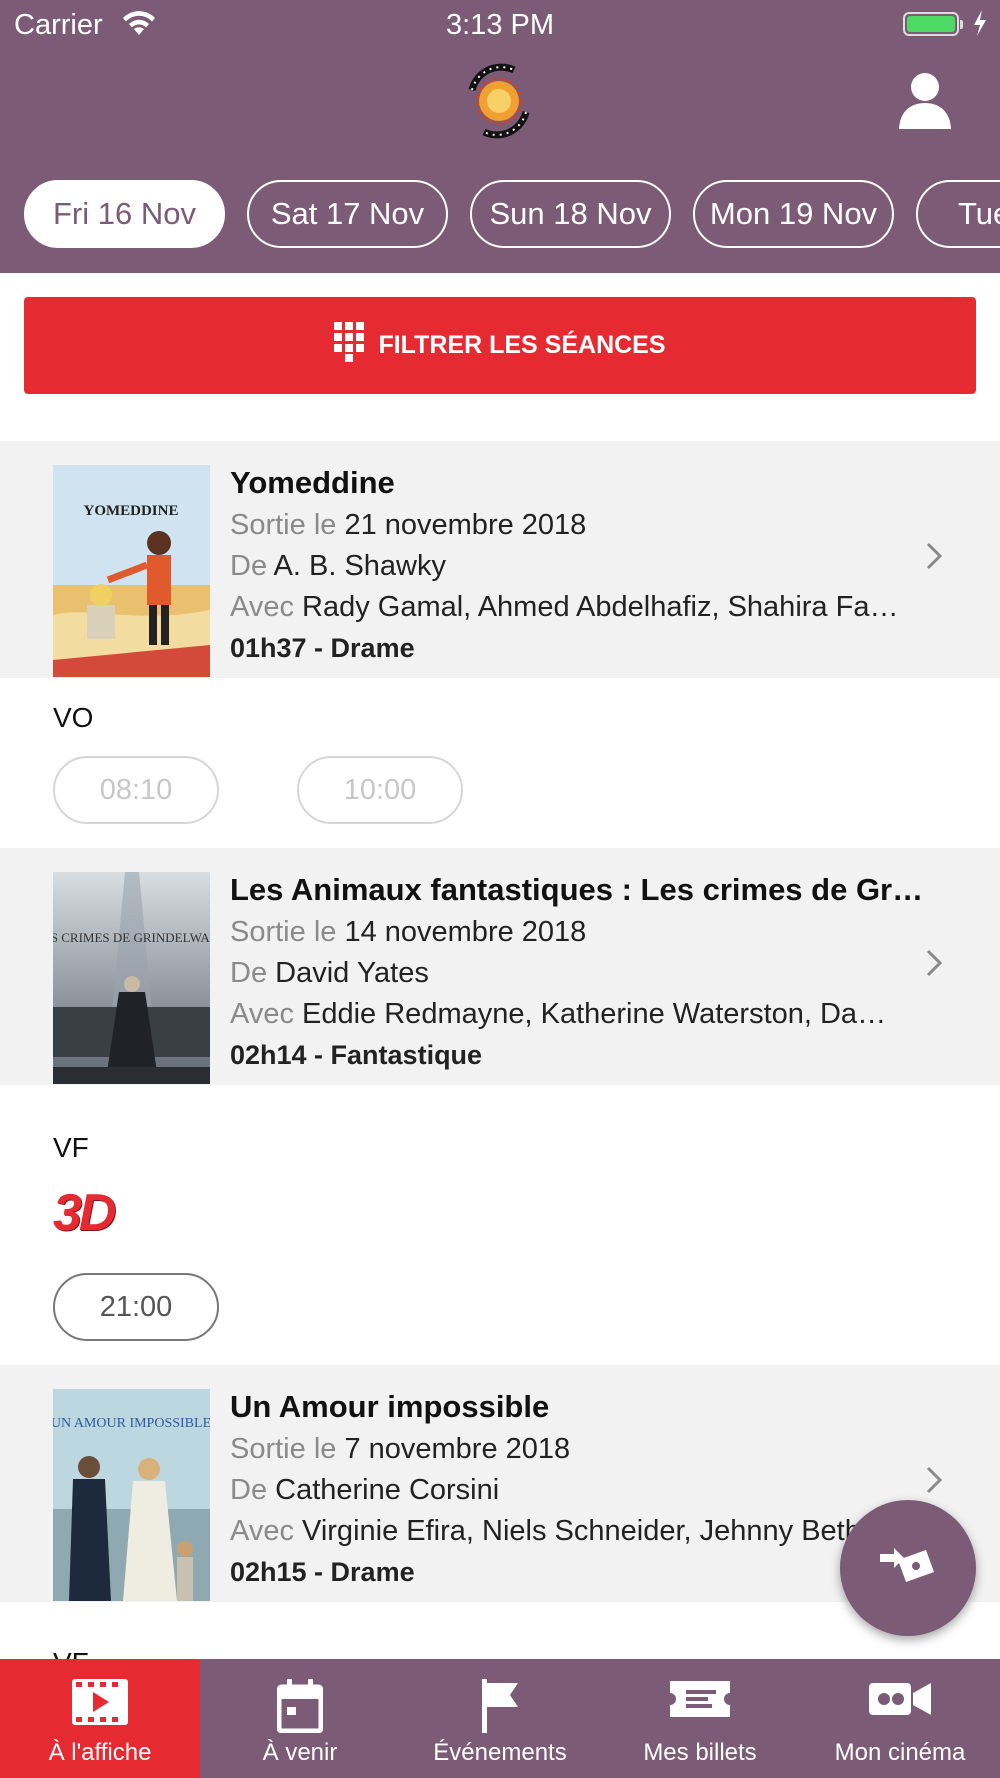 Image resolution: width=1000 pixels, height=1778 pixels. I want to click on video-camera-icon, so click(900, 1701).